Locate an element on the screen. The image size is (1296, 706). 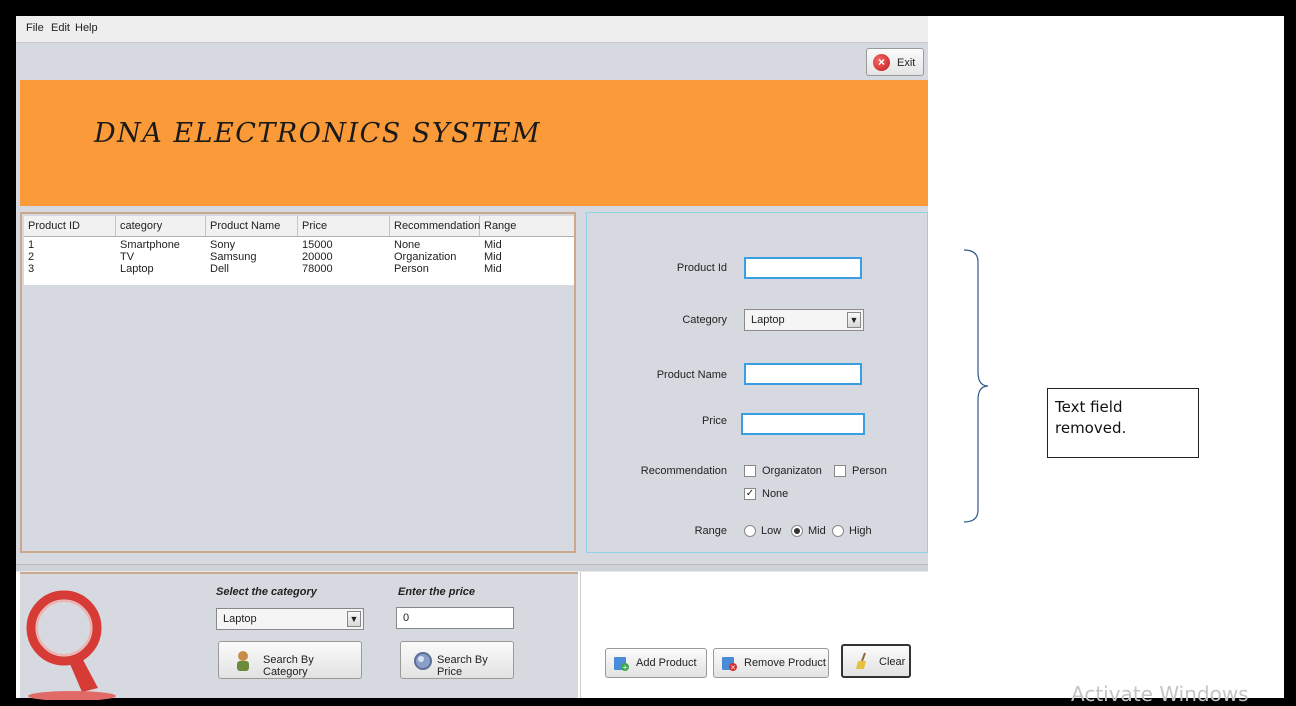
search-price-value: 0 is located at coordinates (406, 618).